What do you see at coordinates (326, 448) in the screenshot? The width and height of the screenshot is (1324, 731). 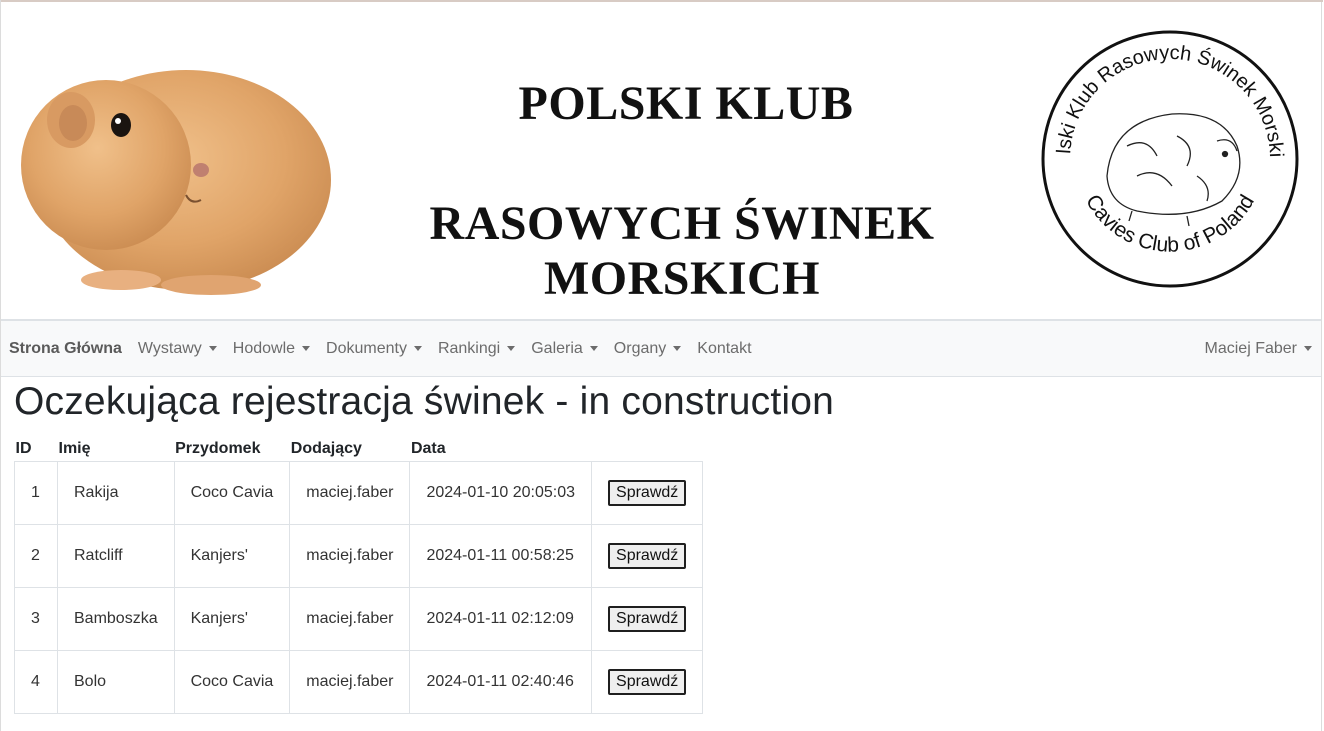 I see `header-added-by: Dodający` at bounding box center [326, 448].